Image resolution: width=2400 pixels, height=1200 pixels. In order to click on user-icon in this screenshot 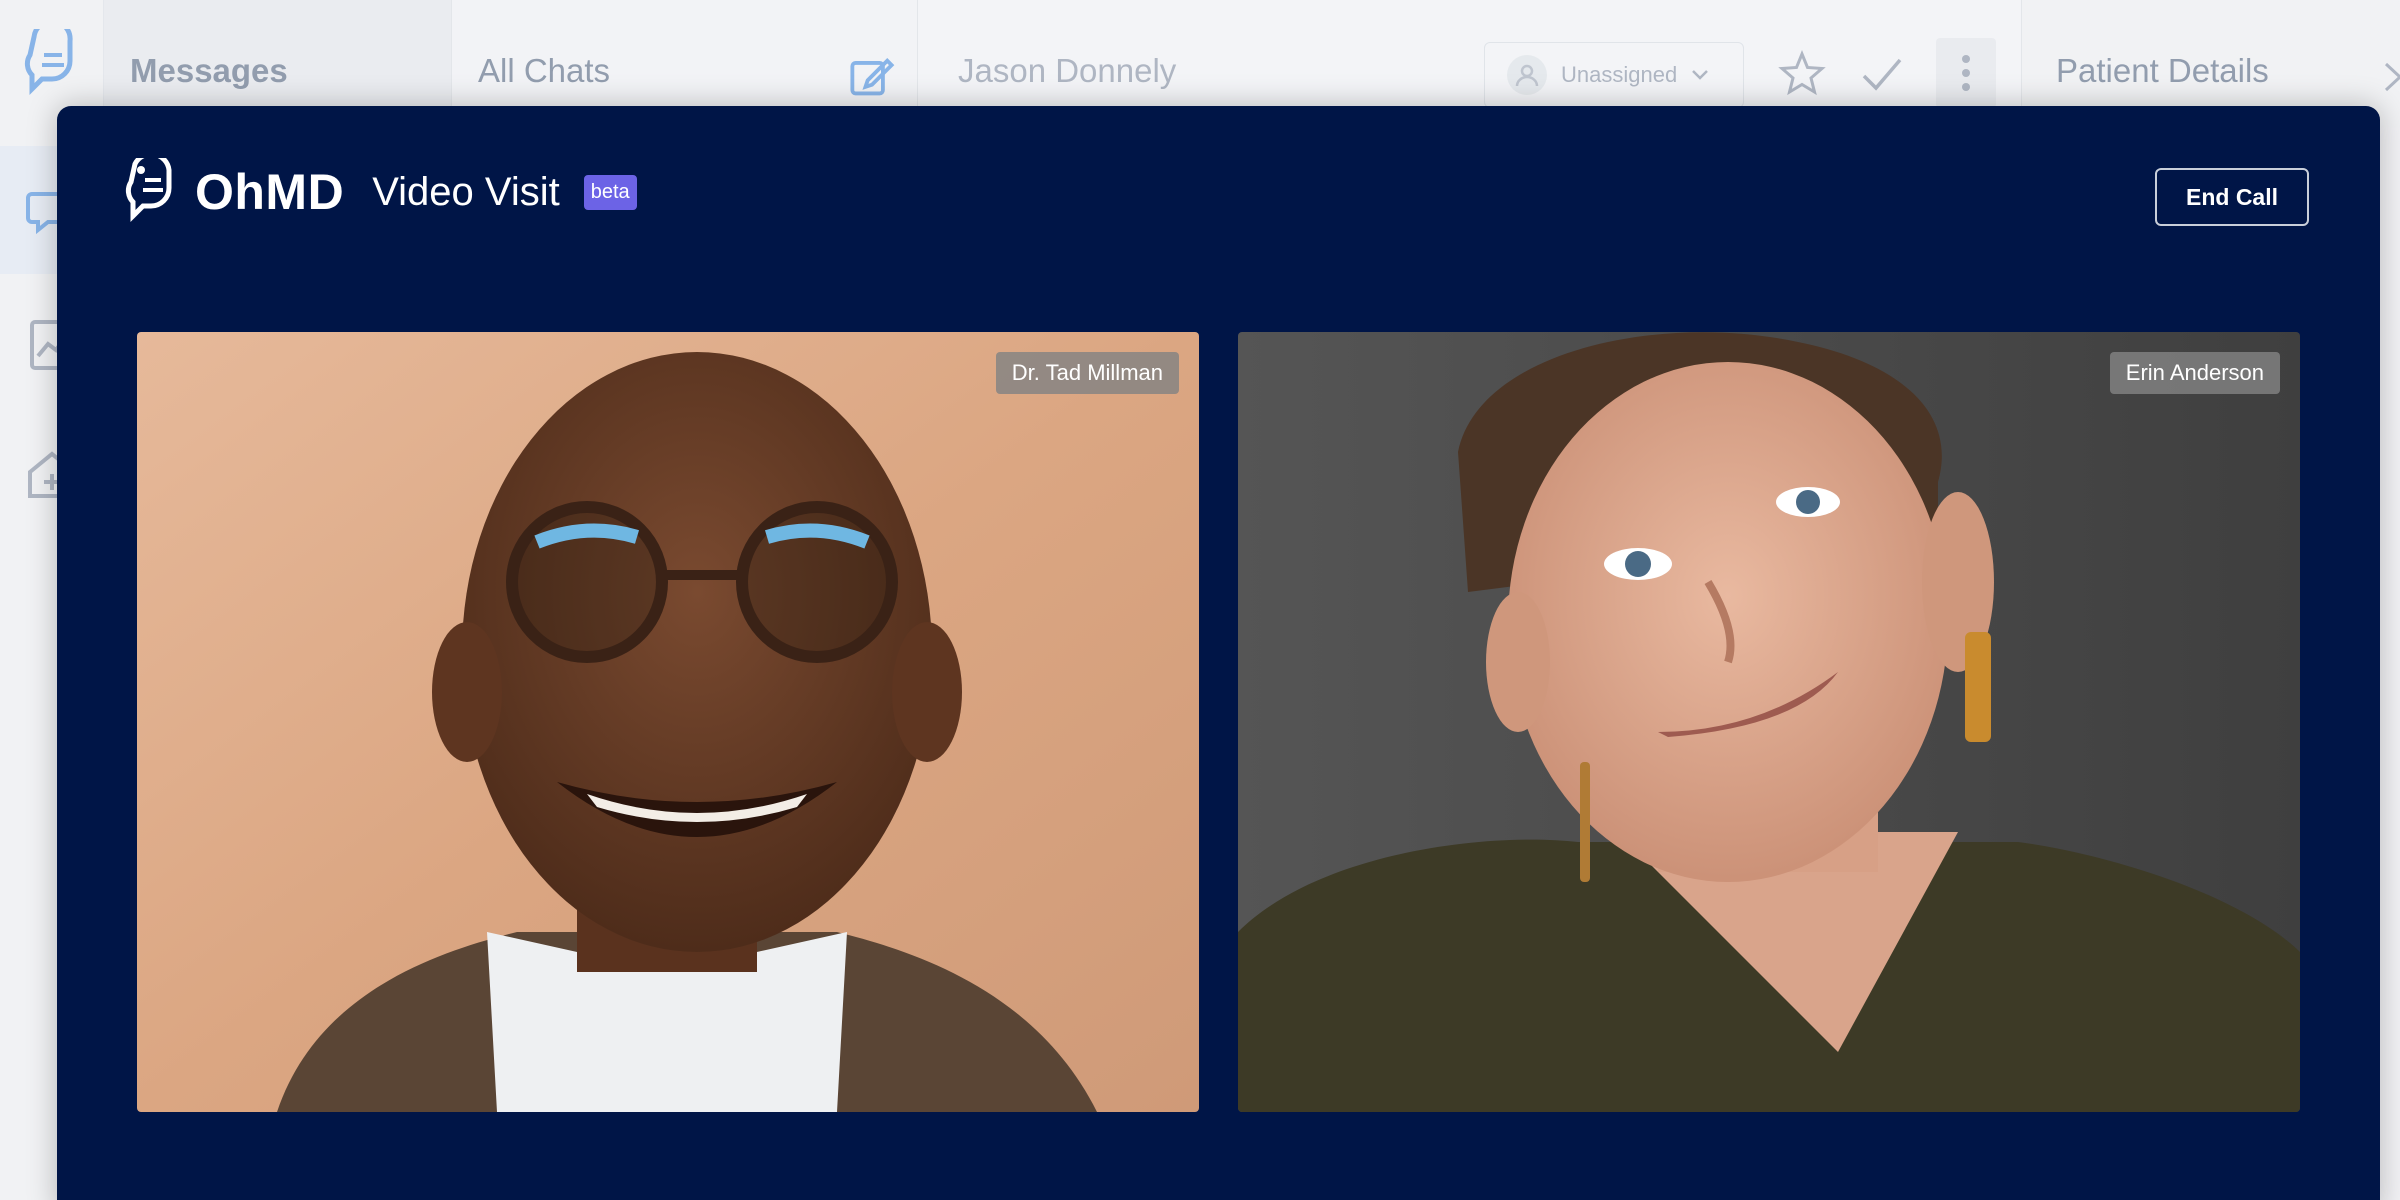, I will do `click(1527, 75)`.